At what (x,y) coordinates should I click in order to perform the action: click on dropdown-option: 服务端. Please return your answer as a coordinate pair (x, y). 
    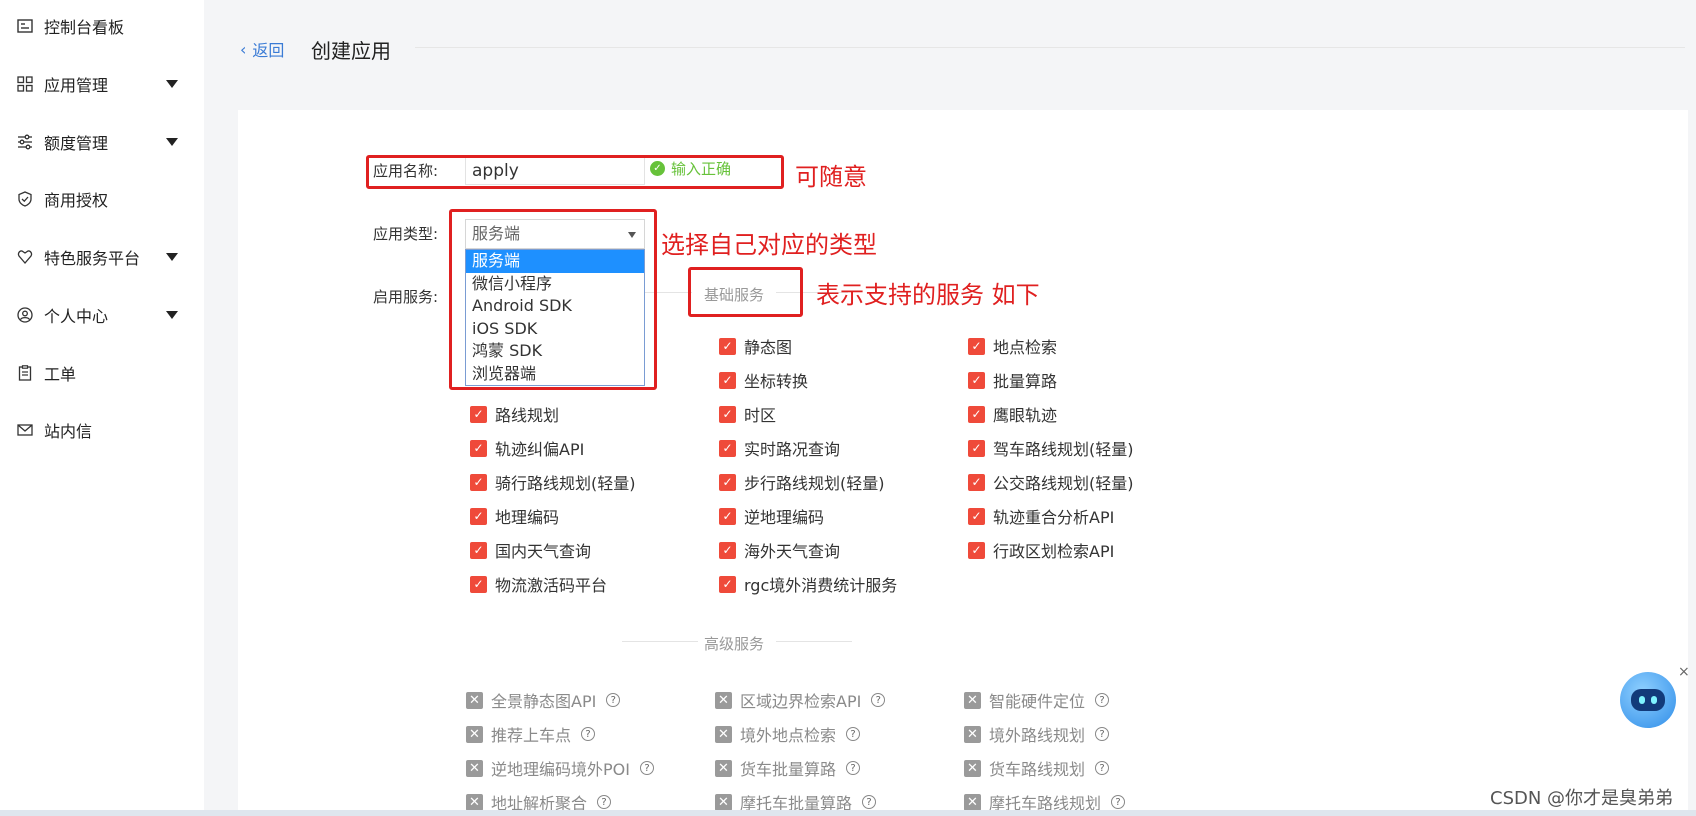
    Looking at the image, I should click on (555, 261).